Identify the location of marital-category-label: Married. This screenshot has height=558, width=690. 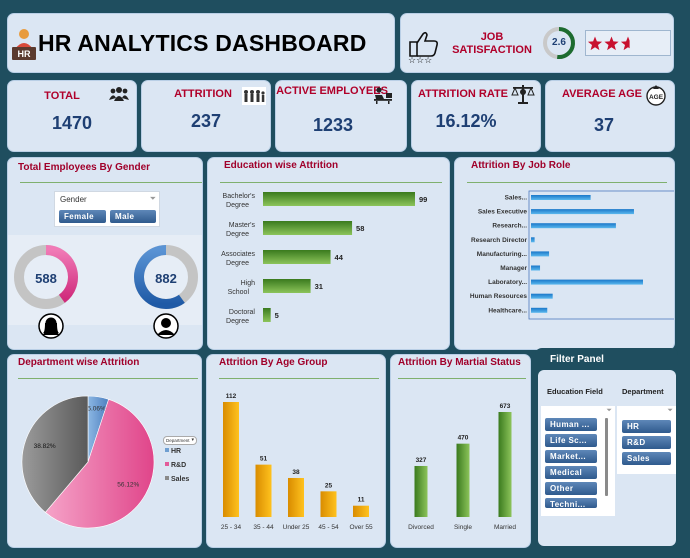
(505, 527).